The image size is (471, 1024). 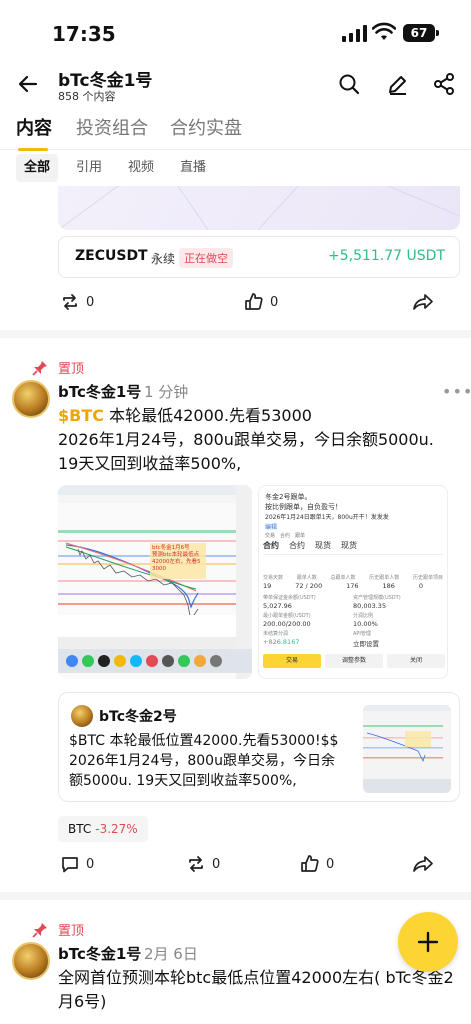 I want to click on post-actions: 0 0, so click(x=235, y=307).